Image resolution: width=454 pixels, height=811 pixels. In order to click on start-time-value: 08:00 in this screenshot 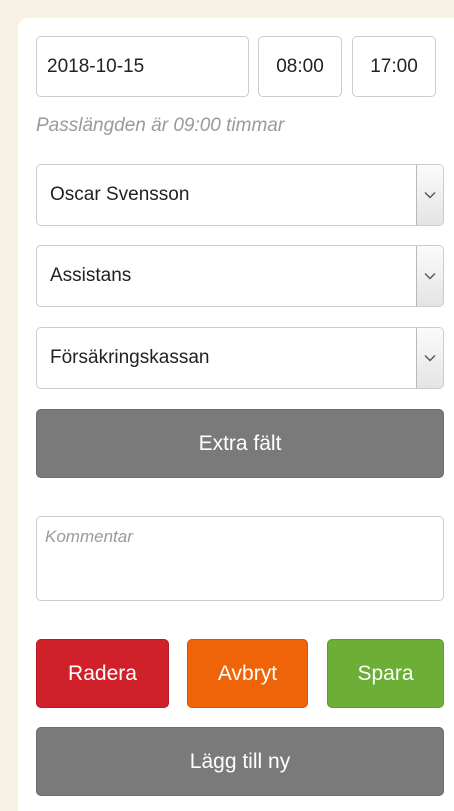, I will do `click(300, 66)`.